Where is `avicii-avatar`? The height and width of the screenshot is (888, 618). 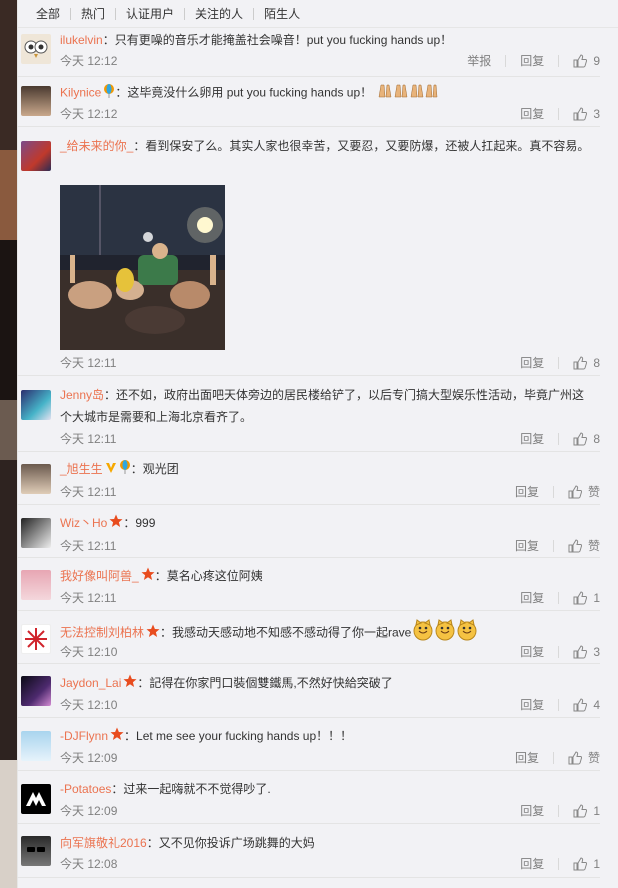
avicii-avatar is located at coordinates (36, 799).